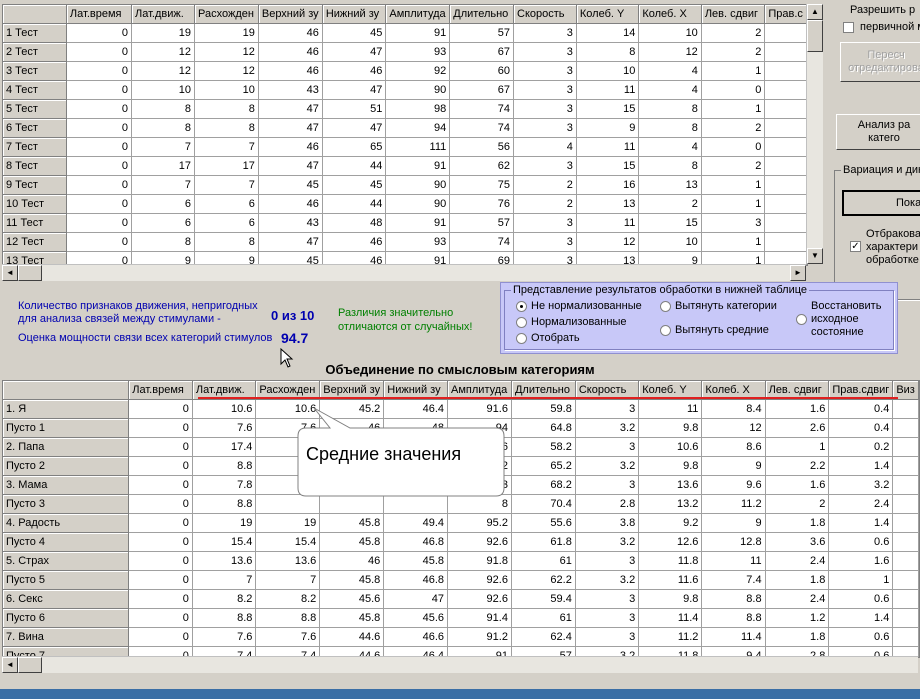 The image size is (920, 699). What do you see at coordinates (861, 428) in the screenshot?
I see `bottom-table-cell: 0.4` at bounding box center [861, 428].